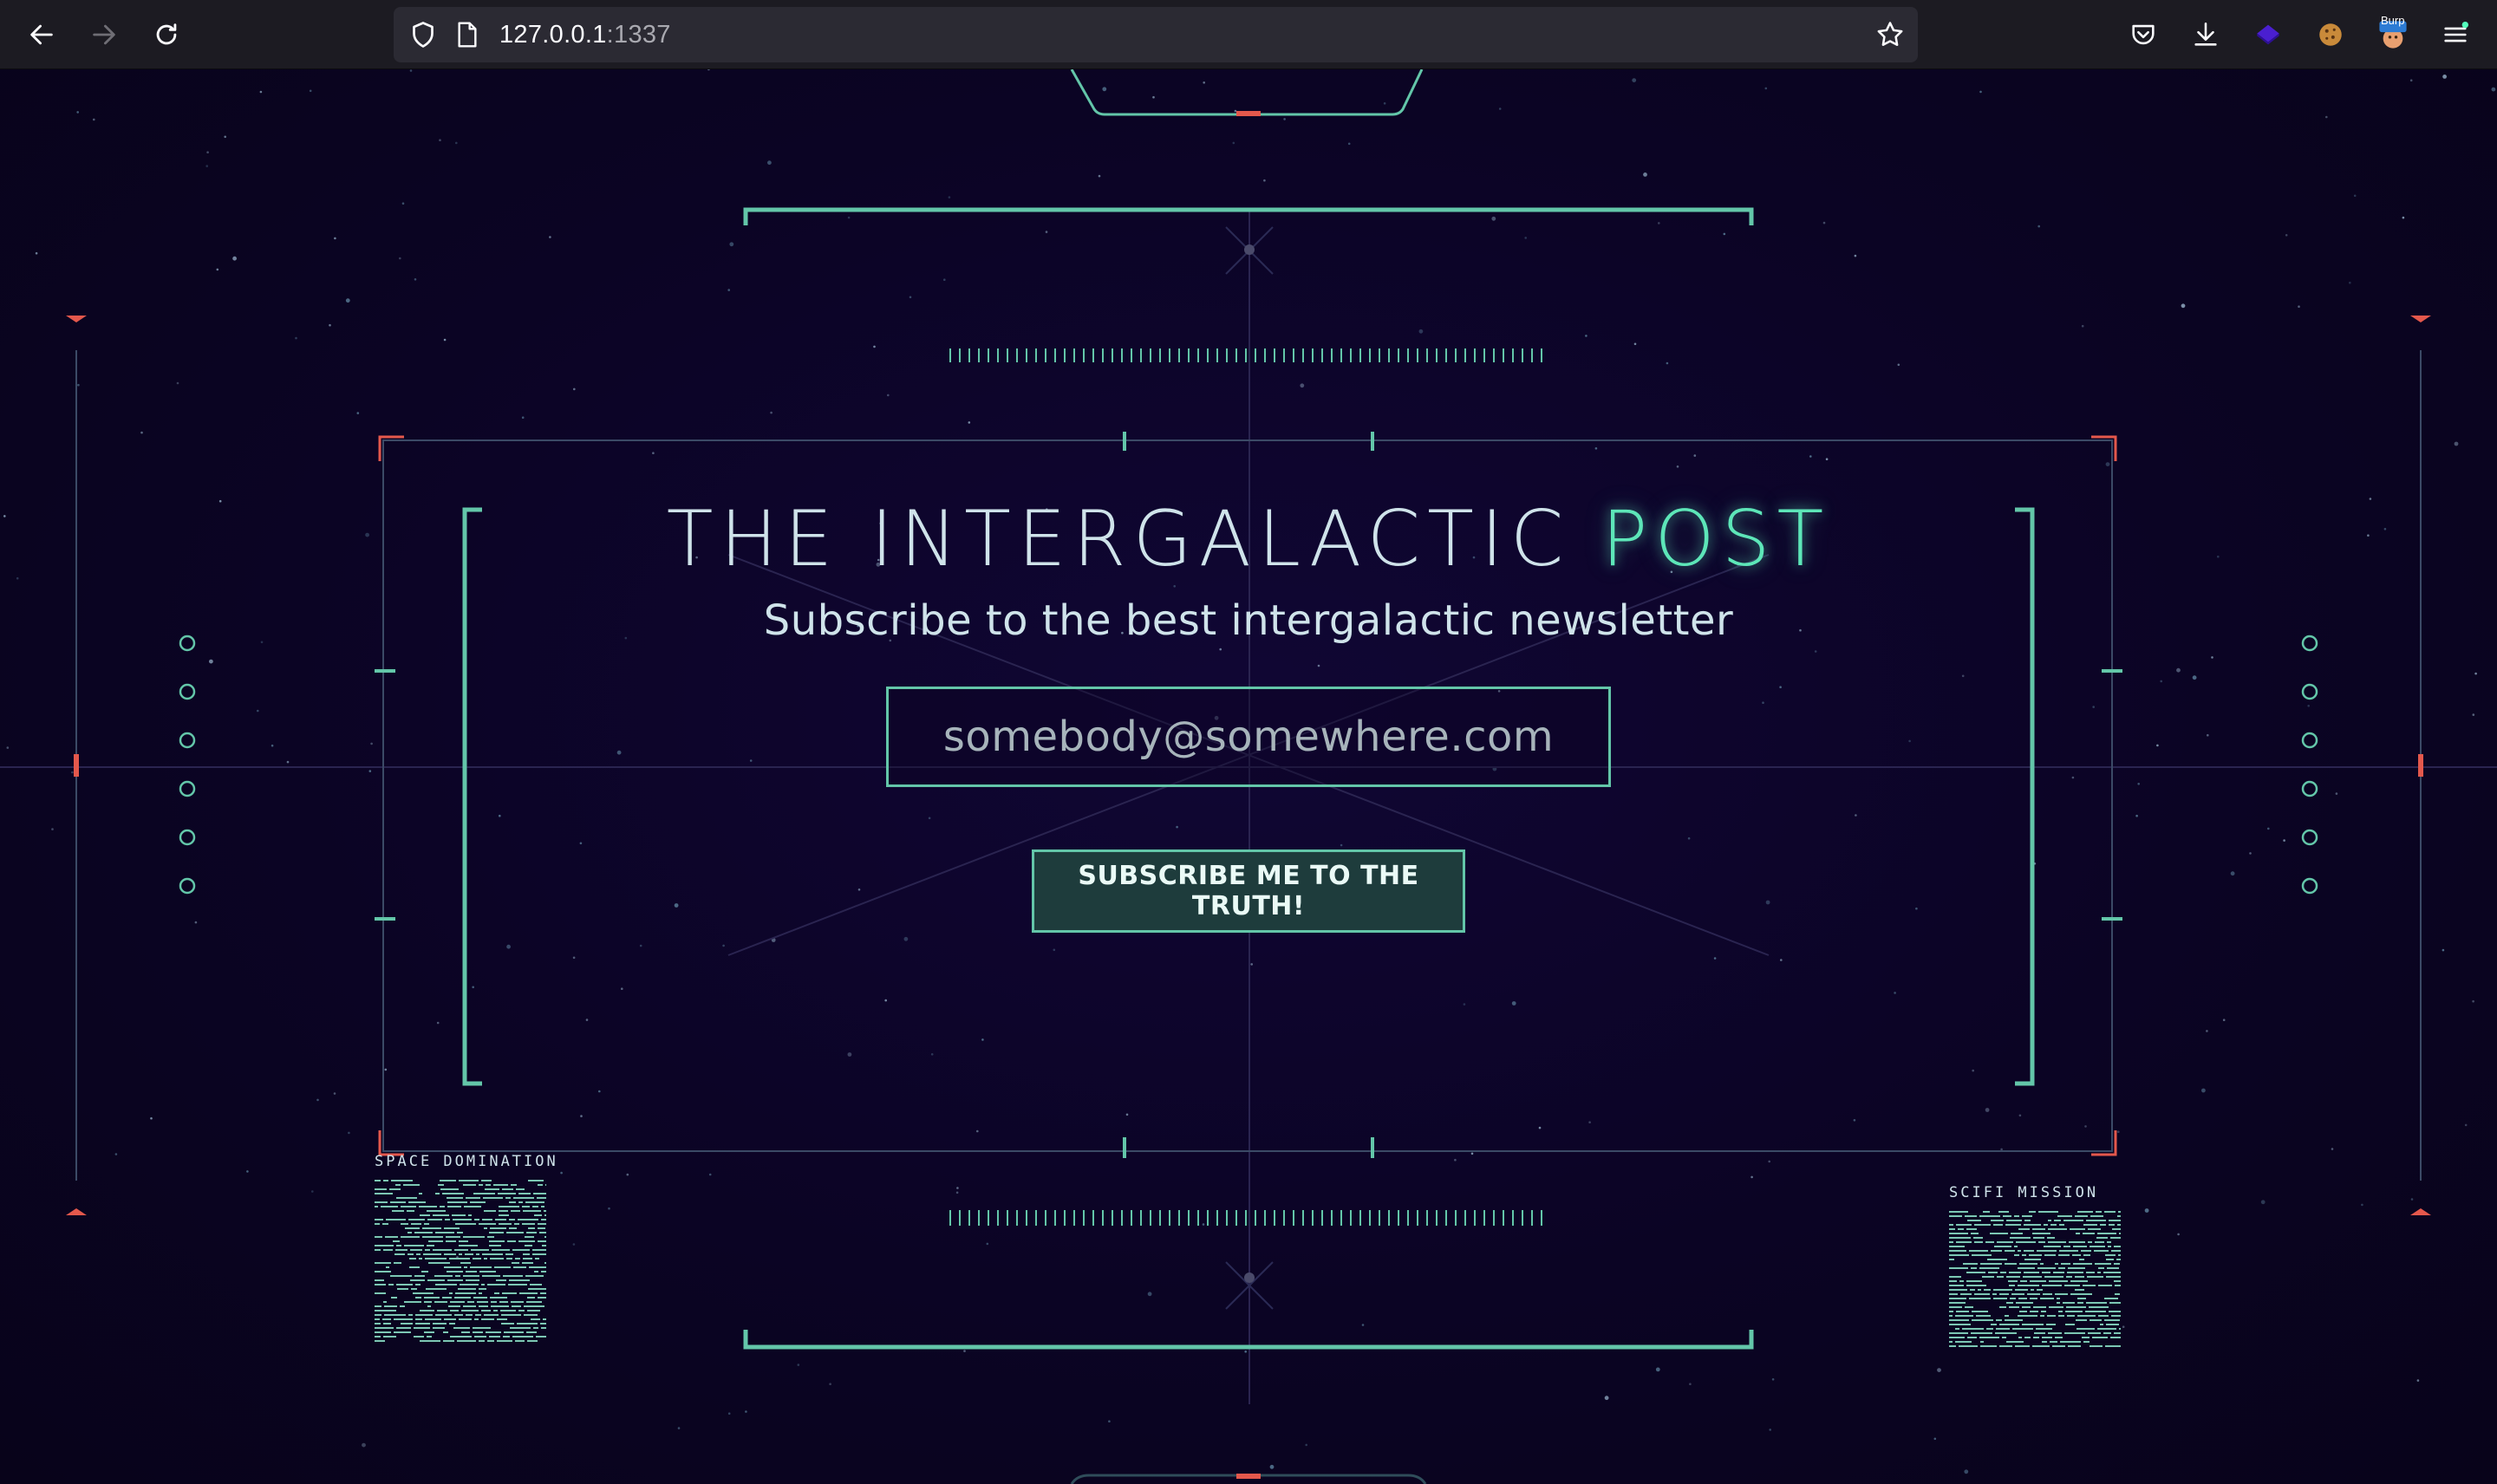 This screenshot has height=1484, width=2497. Describe the element at coordinates (460, 1261) in the screenshot. I see `left-data-block` at that location.